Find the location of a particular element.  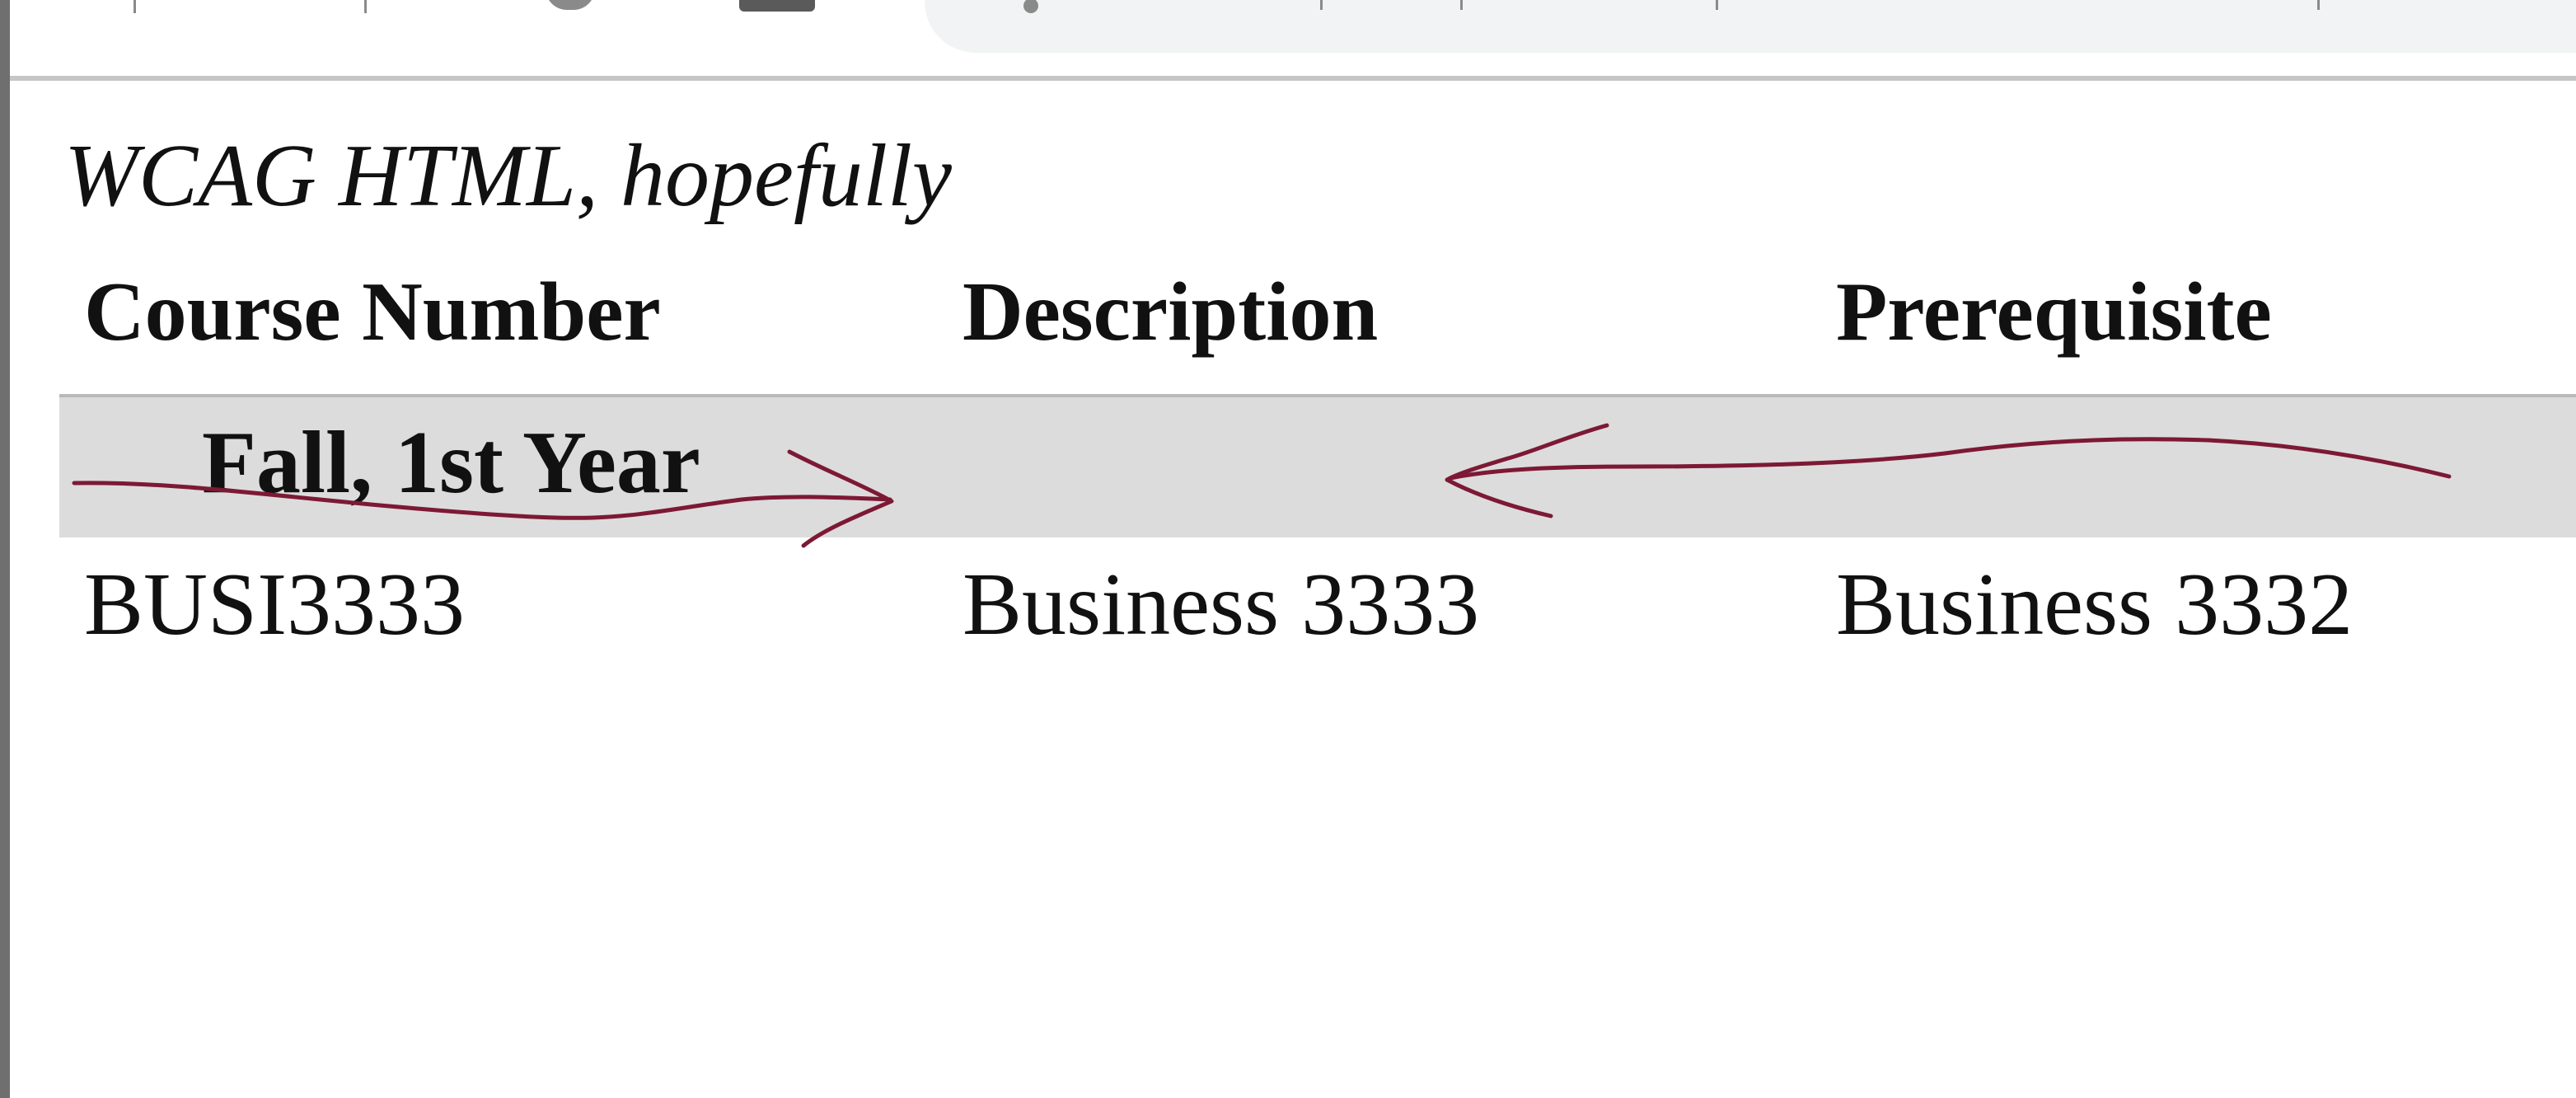

extension-icon is located at coordinates (777, 6).